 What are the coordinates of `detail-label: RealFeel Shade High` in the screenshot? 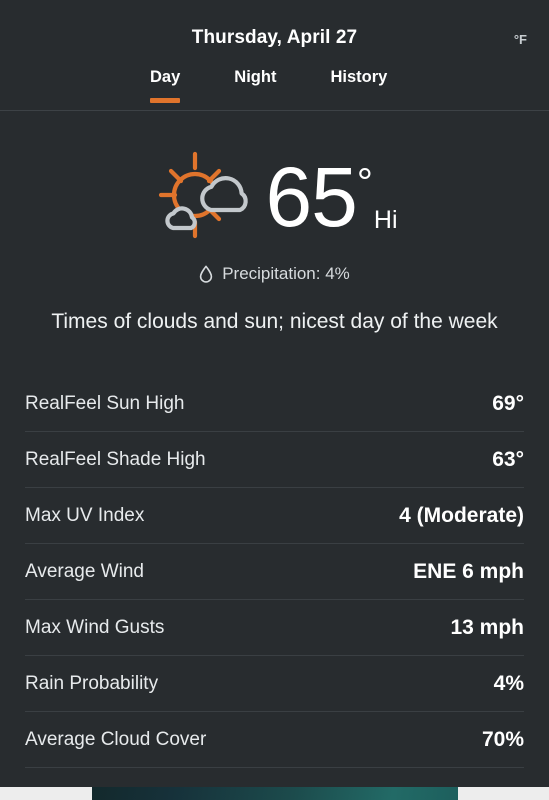 It's located at (115, 459).